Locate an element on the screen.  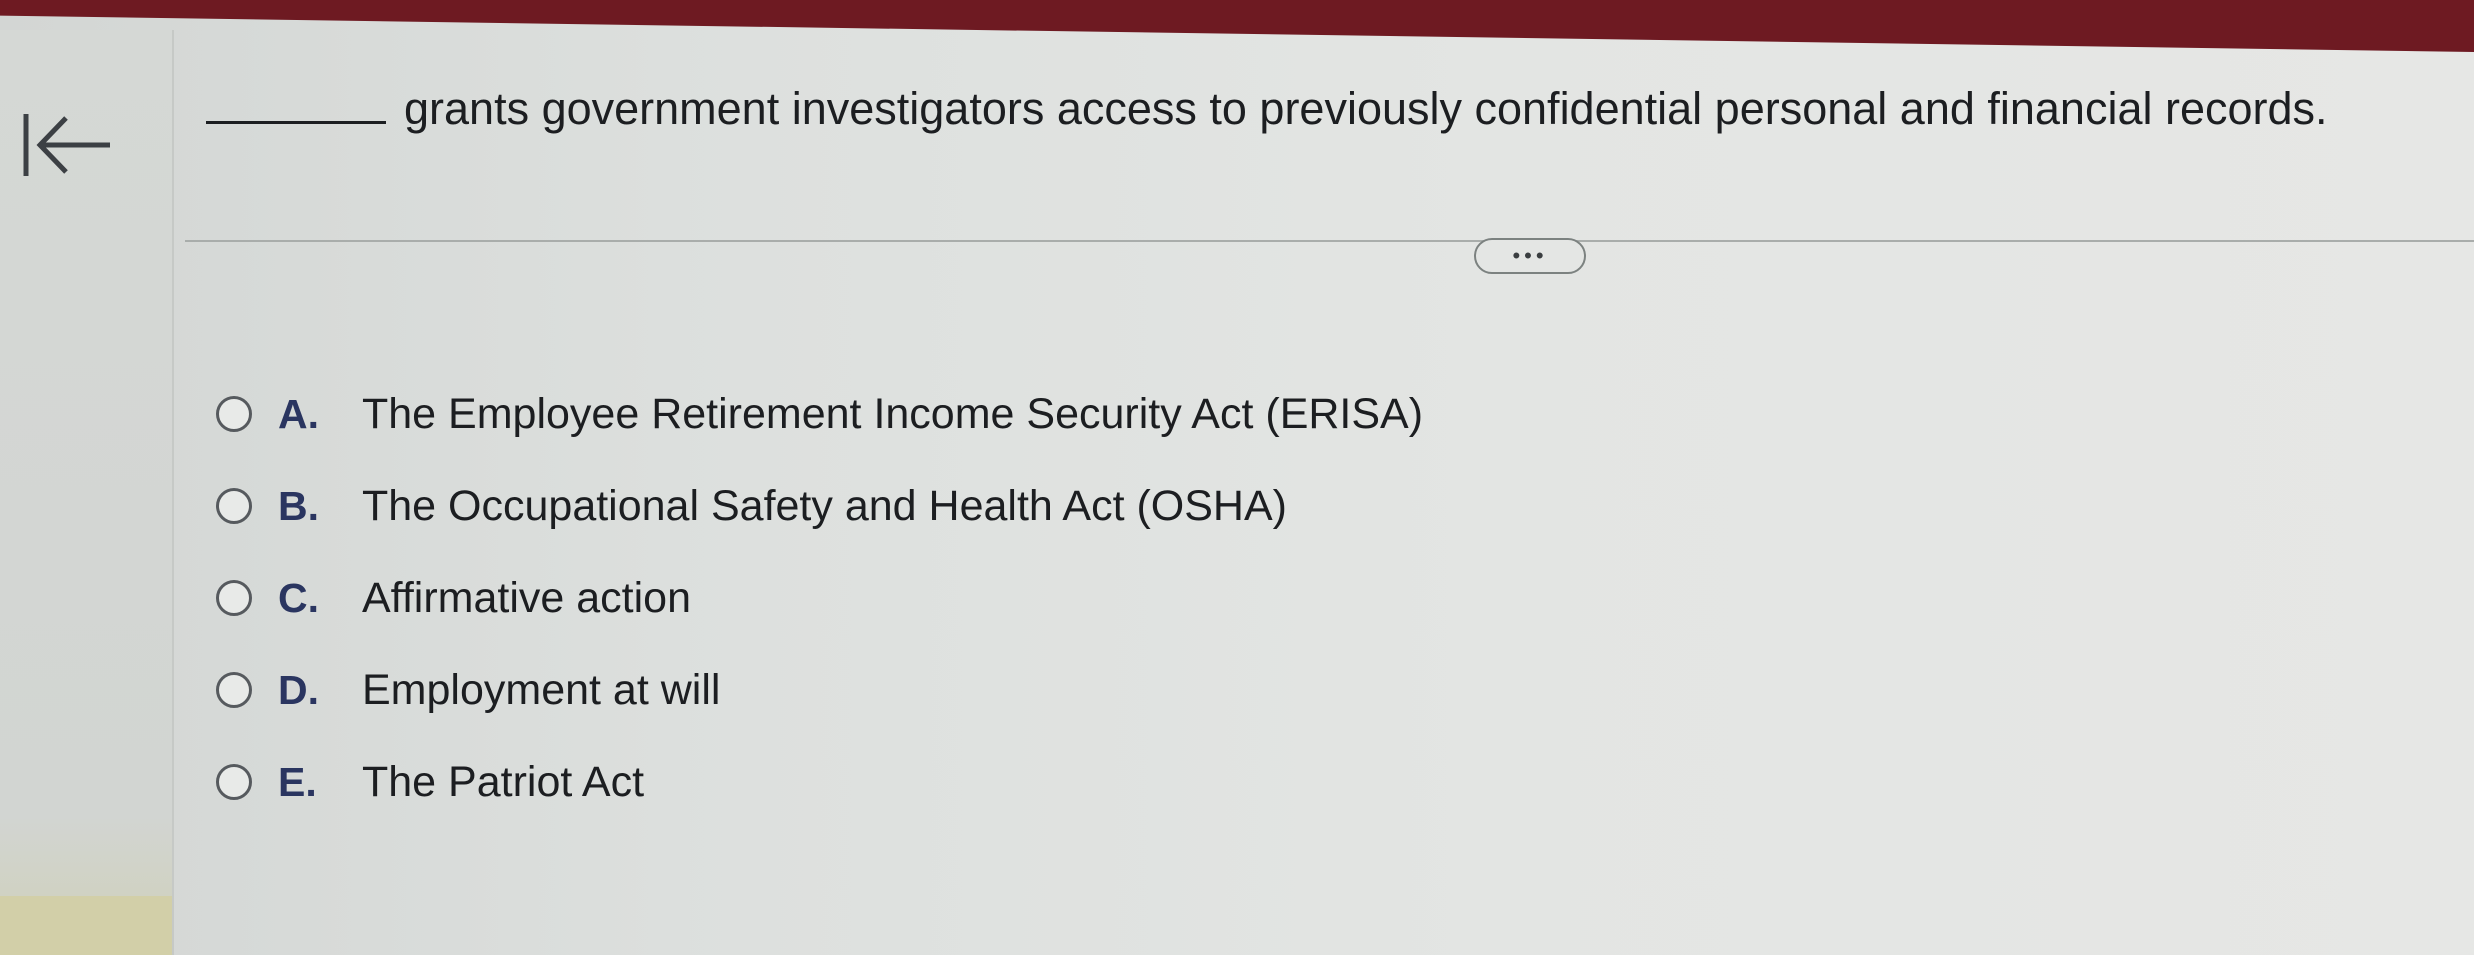
radio-button-e is located at coordinates (234, 782).